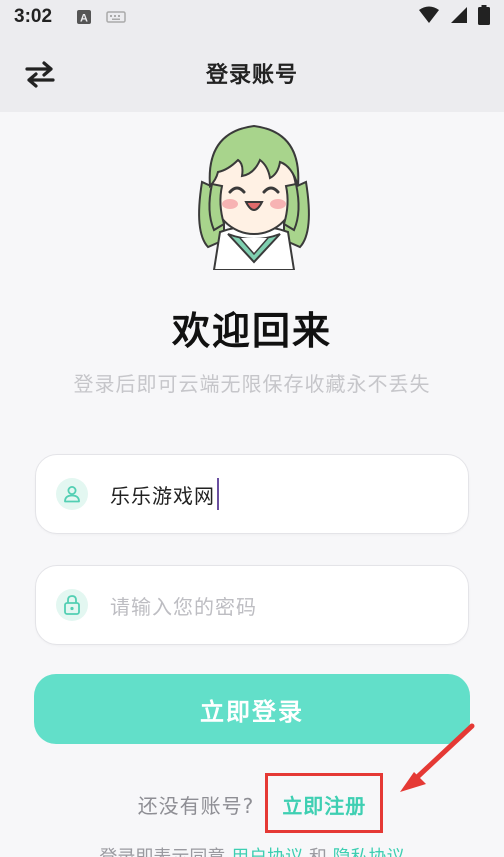 Image resolution: width=504 pixels, height=857 pixels. I want to click on annotation-arrow, so click(437, 757).